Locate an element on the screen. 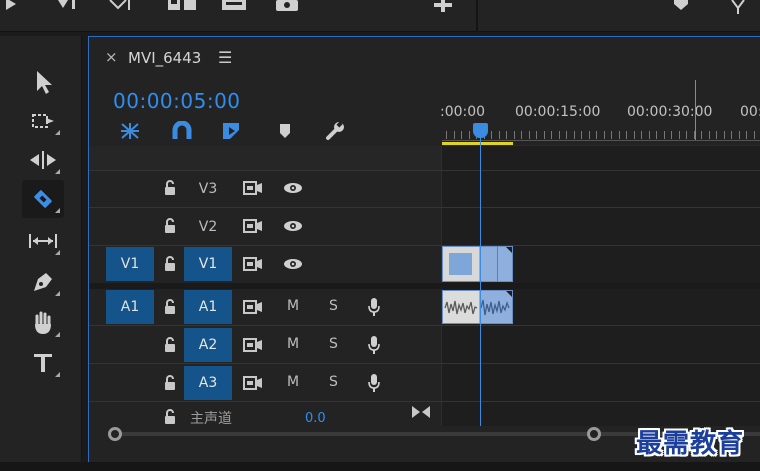  hand-icon is located at coordinates (43, 322).